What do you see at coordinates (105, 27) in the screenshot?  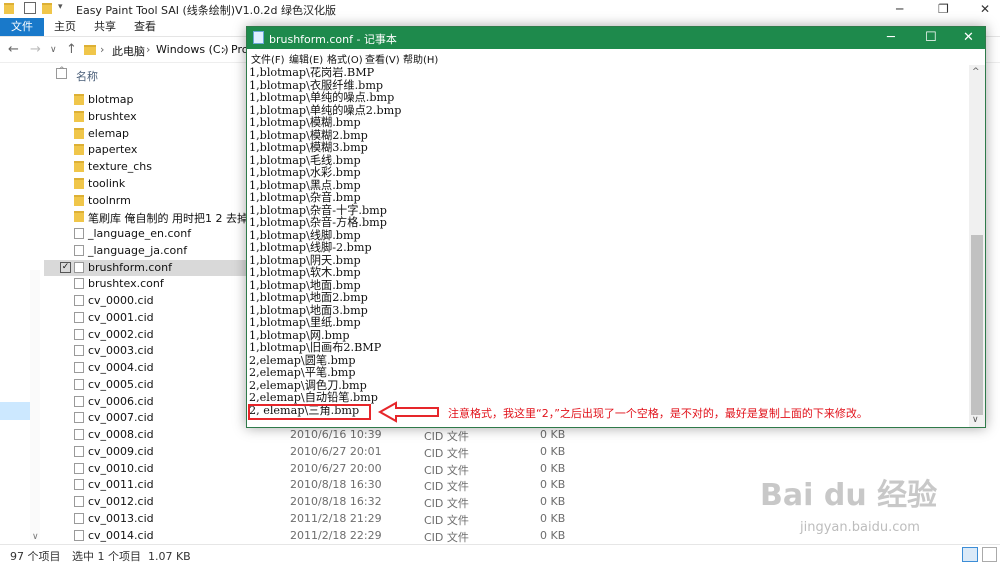 I see `tab-share: 共享` at bounding box center [105, 27].